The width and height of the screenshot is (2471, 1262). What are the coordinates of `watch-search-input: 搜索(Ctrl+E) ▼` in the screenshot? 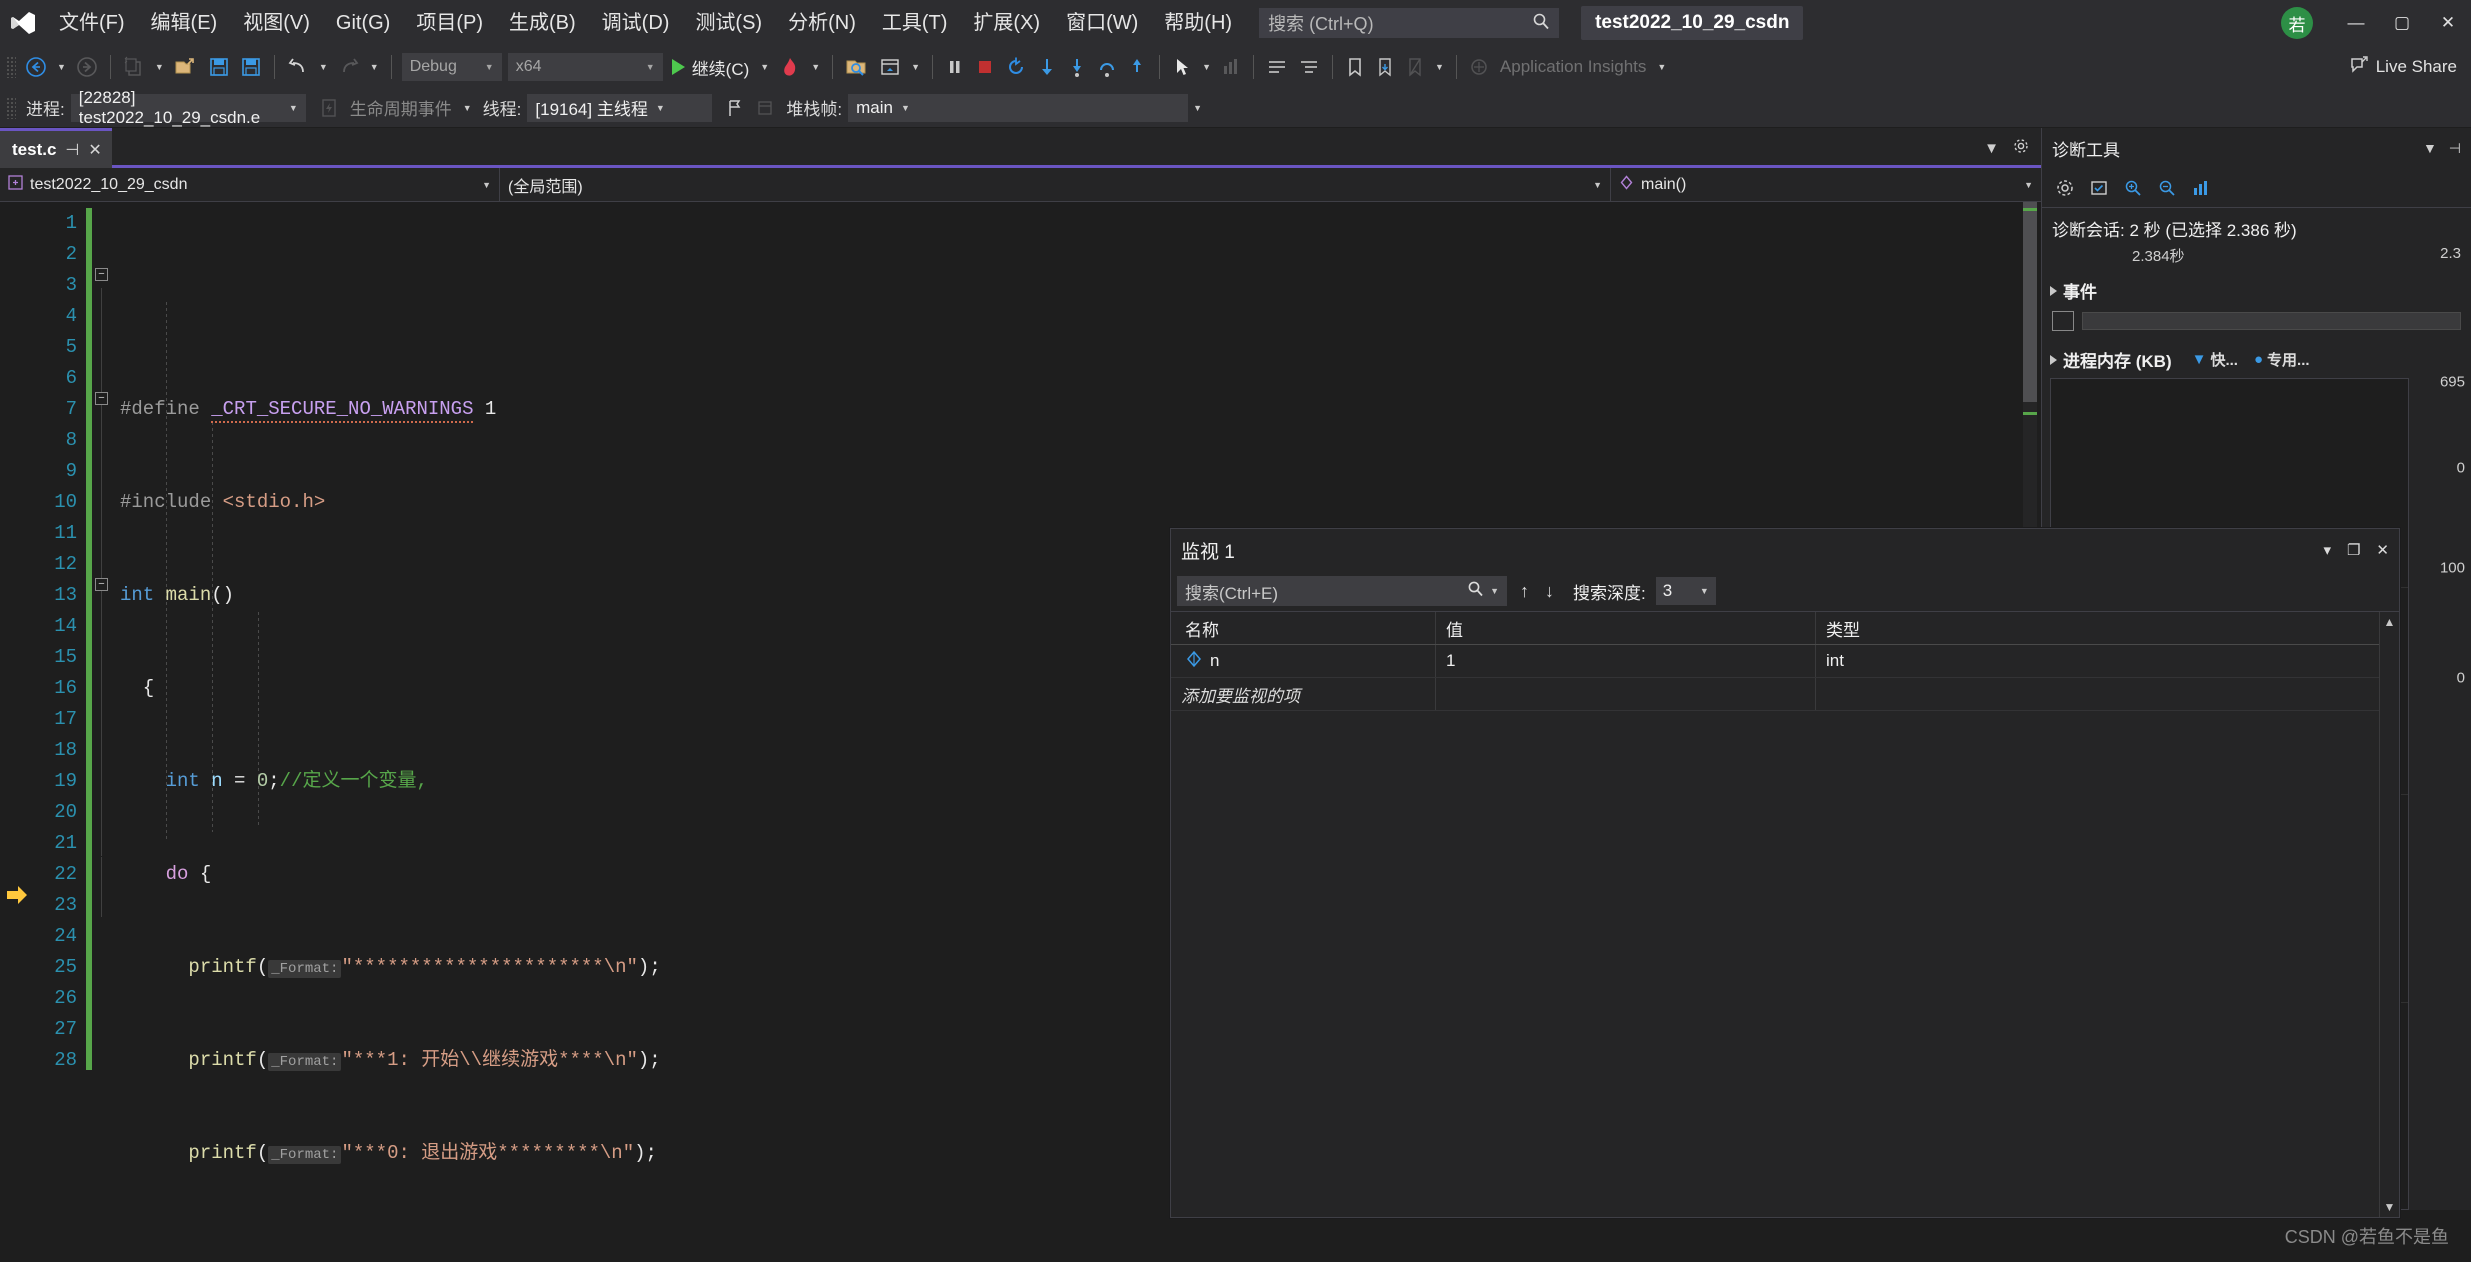 It's located at (1342, 591).